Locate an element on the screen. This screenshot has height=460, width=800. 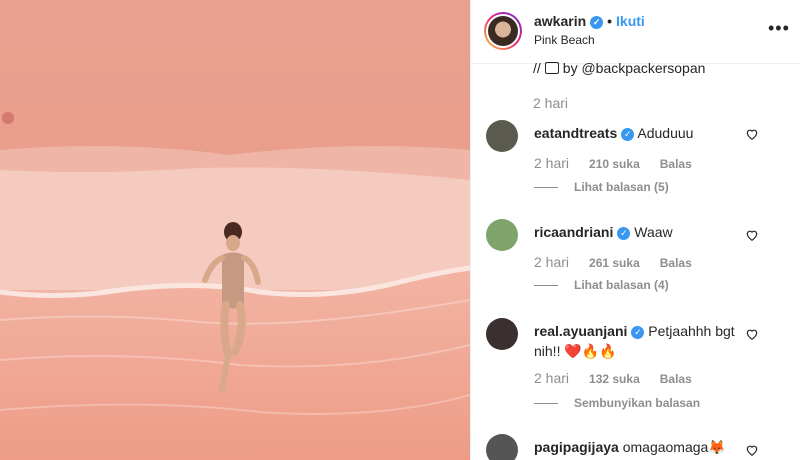
view-replies-button: Lihat balasan (4) is located at coordinates (601, 285).